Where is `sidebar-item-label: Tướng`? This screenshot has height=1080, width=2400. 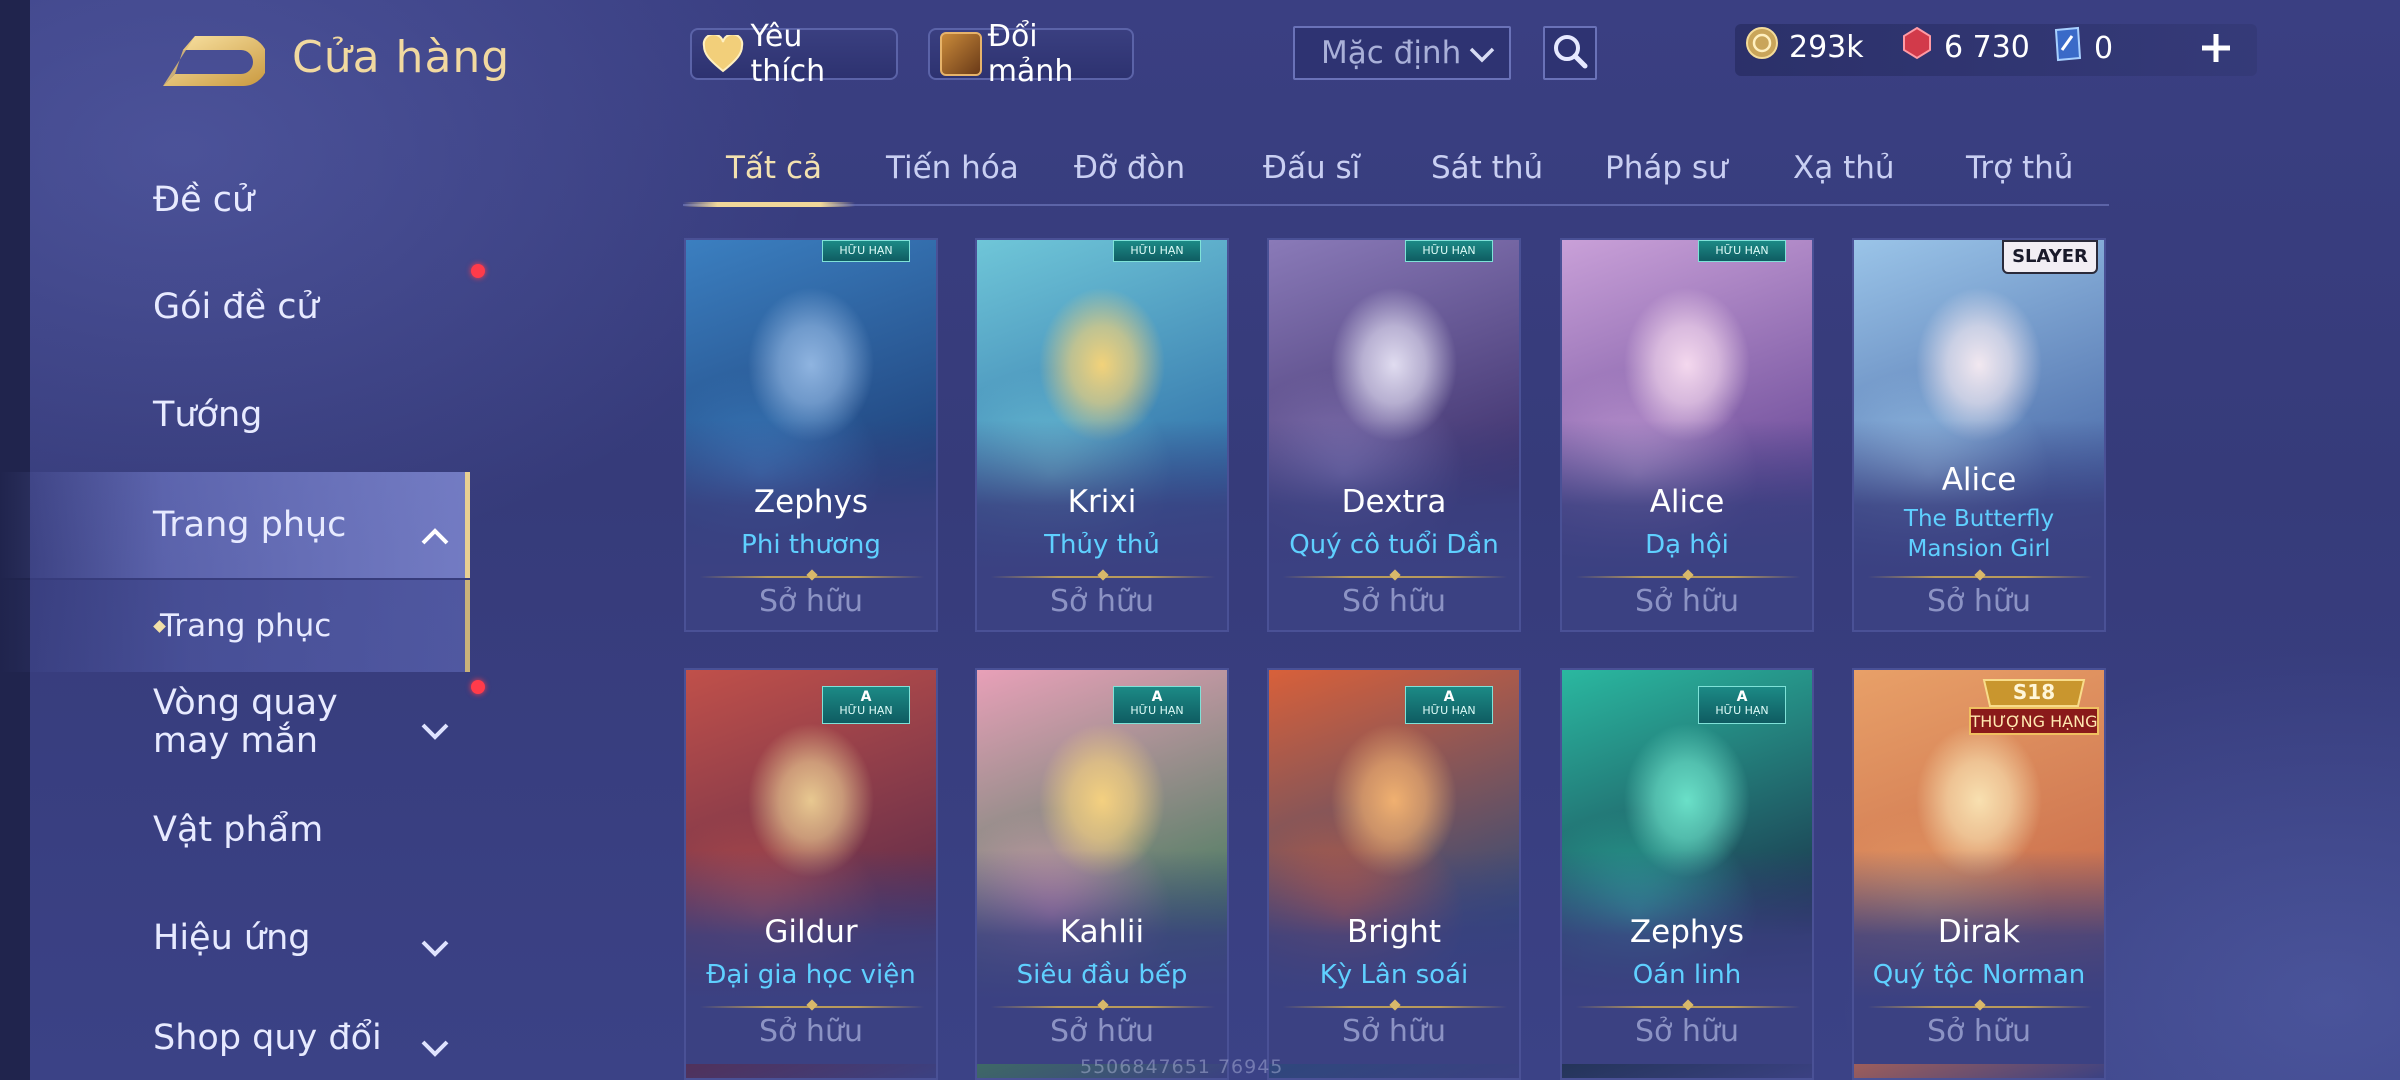 sidebar-item-label: Tướng is located at coordinates (208, 415).